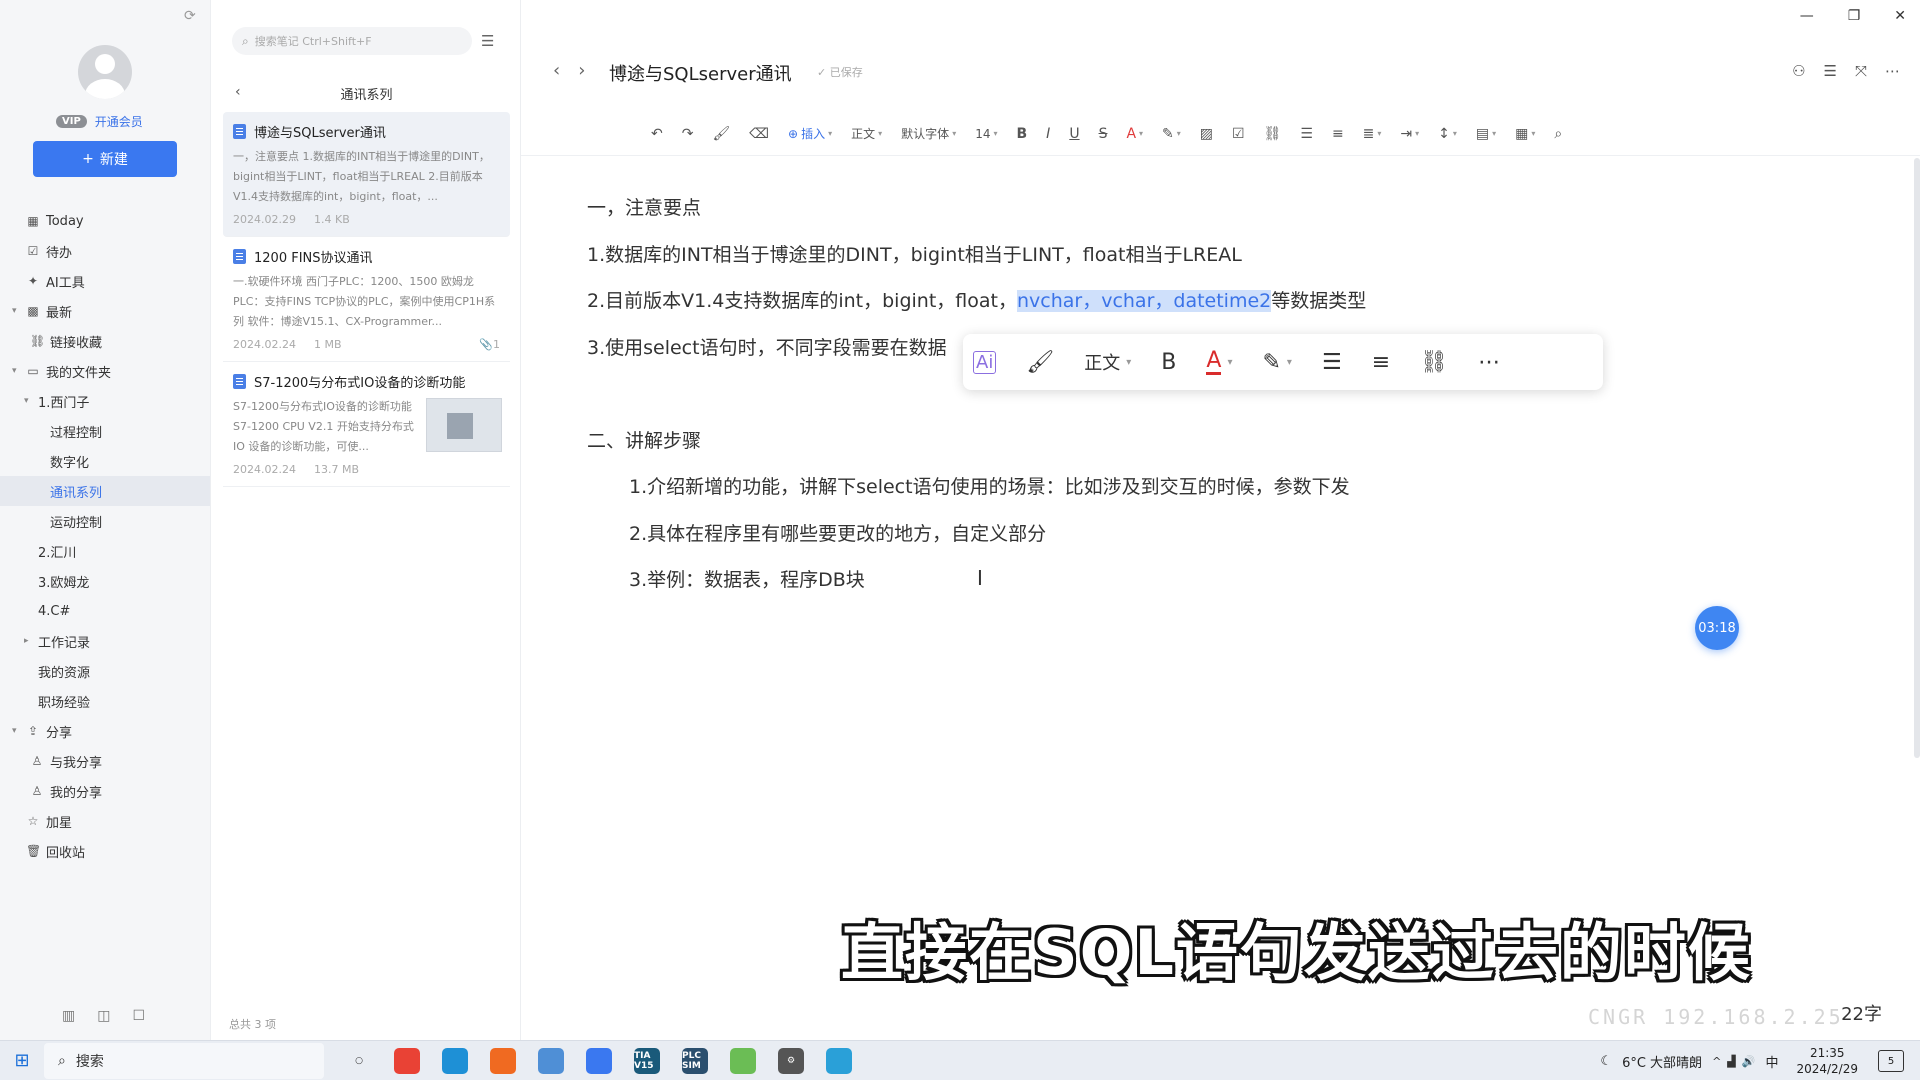 The width and height of the screenshot is (1920, 1080). Describe the element at coordinates (105, 671) in the screenshot. I see `sidebar-item: 我的资源` at that location.